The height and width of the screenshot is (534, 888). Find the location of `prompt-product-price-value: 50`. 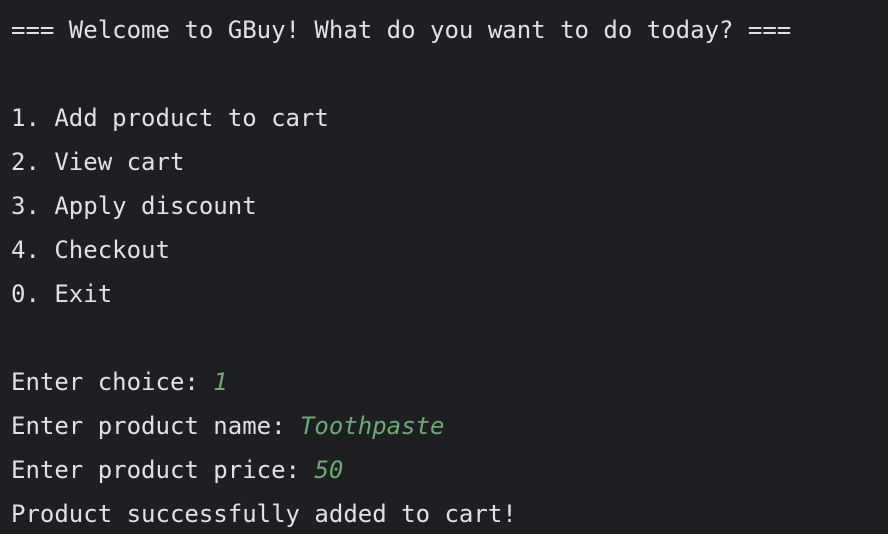

prompt-product-price-value: 50 is located at coordinates (329, 470).